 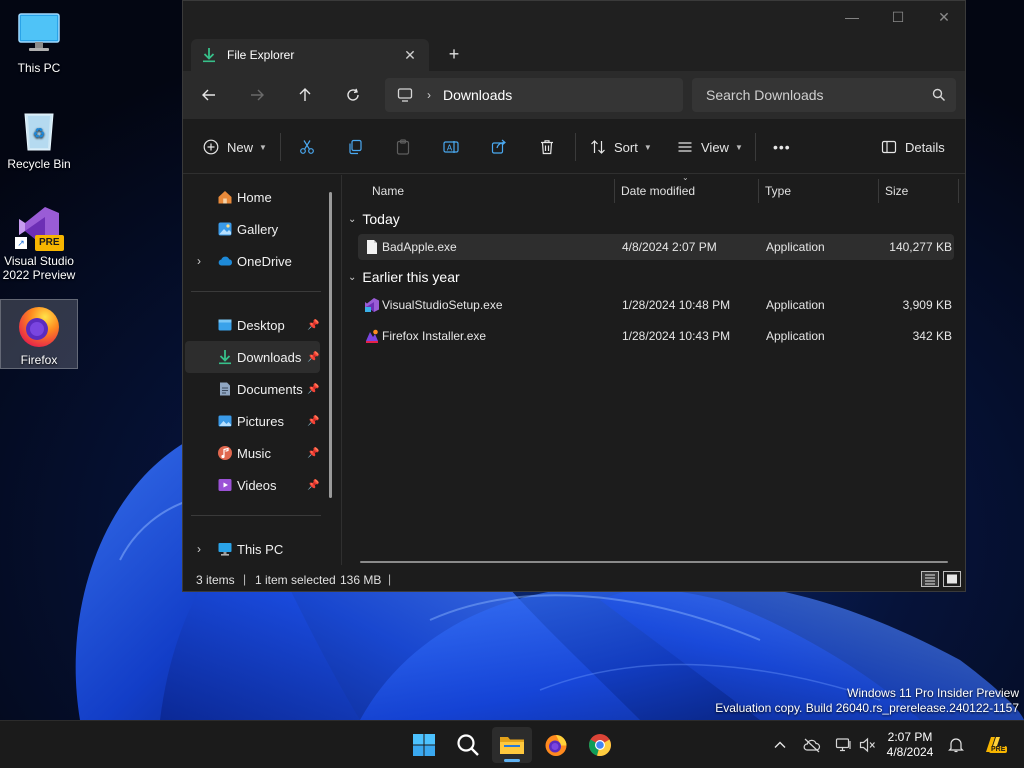 What do you see at coordinates (372, 247) in the screenshot?
I see `application-file-icon` at bounding box center [372, 247].